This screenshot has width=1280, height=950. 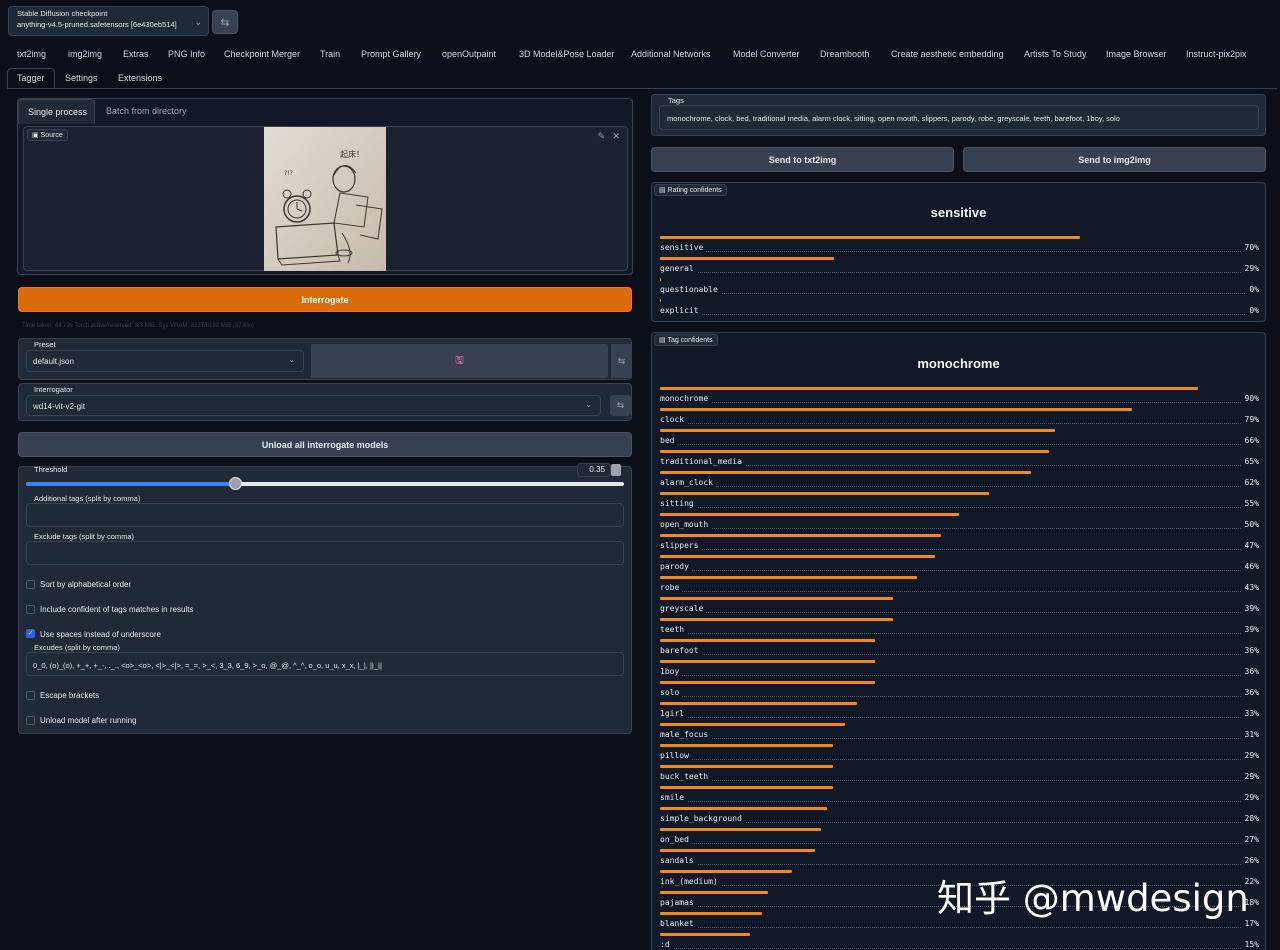 I want to click on tag-row: pillow 29%, so click(x=959, y=754).